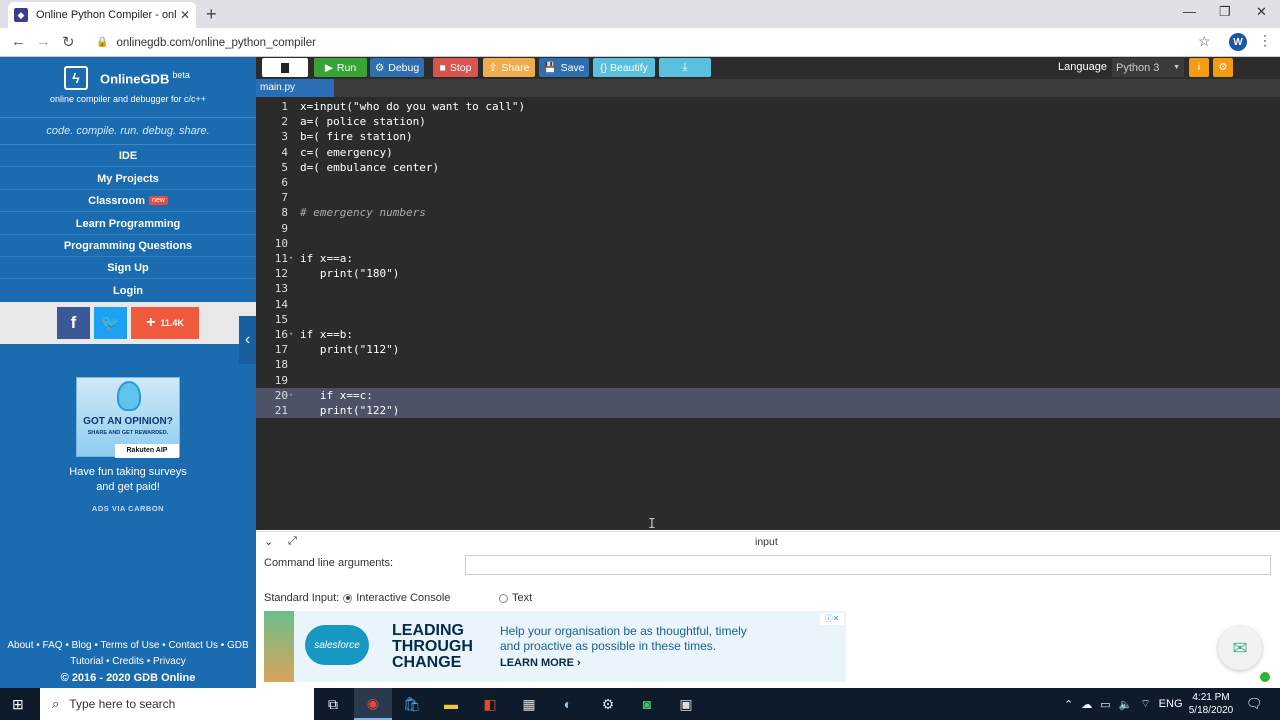 The image size is (1280, 720). I want to click on code-line: 12 print("180"), so click(768, 273).